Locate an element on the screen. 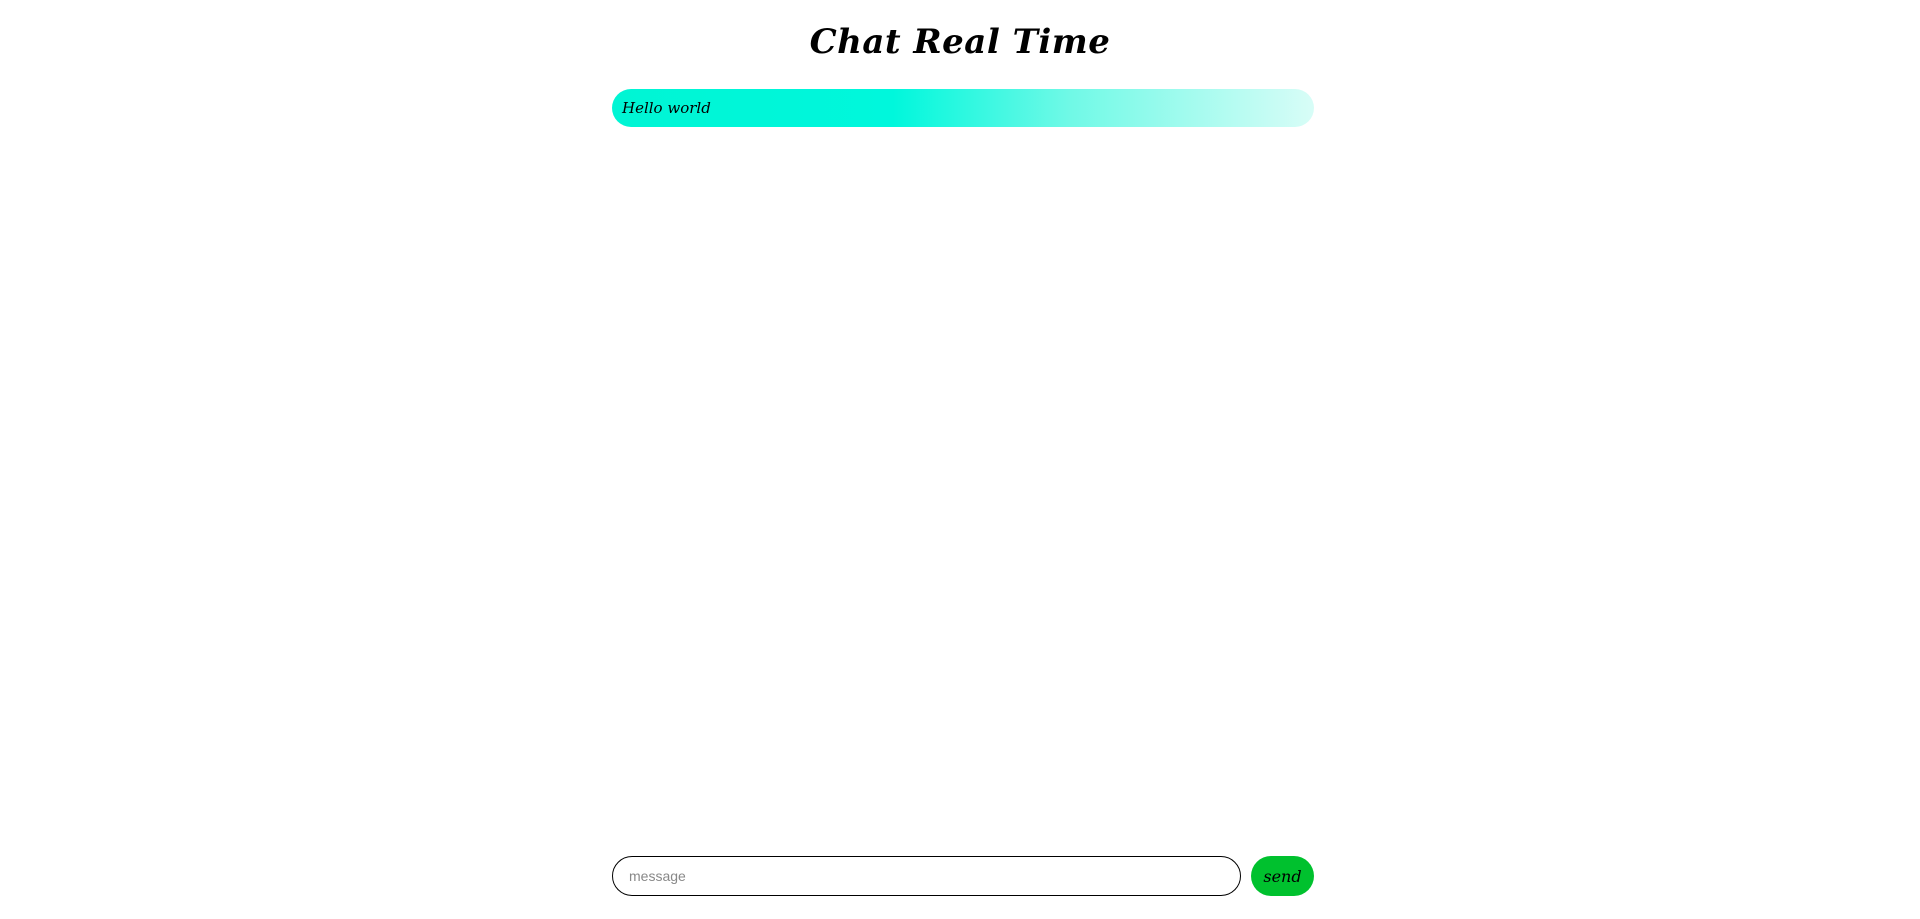  send-button: send is located at coordinates (1282, 876).